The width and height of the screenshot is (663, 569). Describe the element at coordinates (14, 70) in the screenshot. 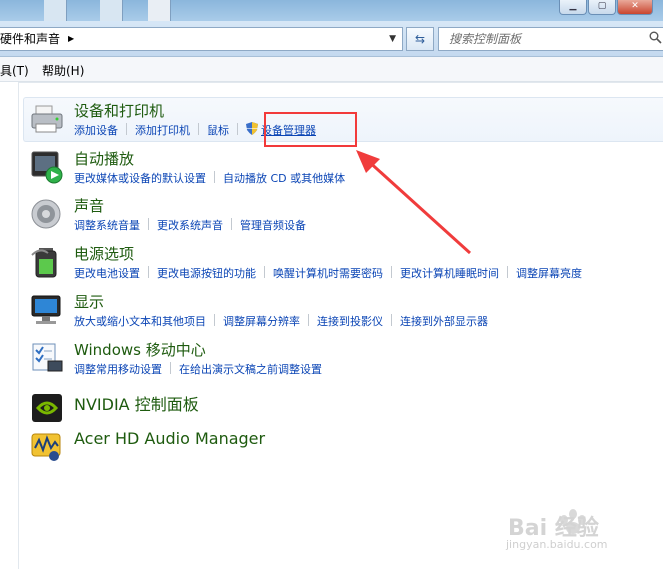

I see `menu-tools: 具(T)` at that location.